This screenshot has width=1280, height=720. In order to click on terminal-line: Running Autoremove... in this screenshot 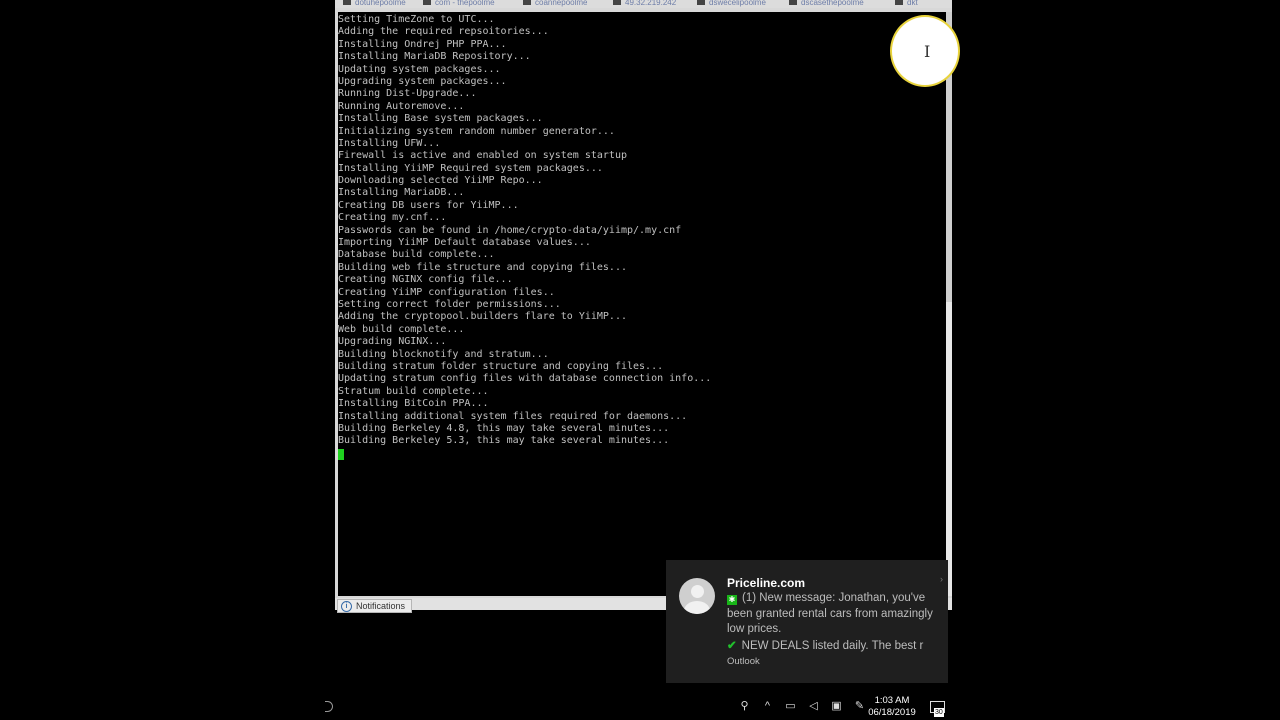, I will do `click(401, 106)`.